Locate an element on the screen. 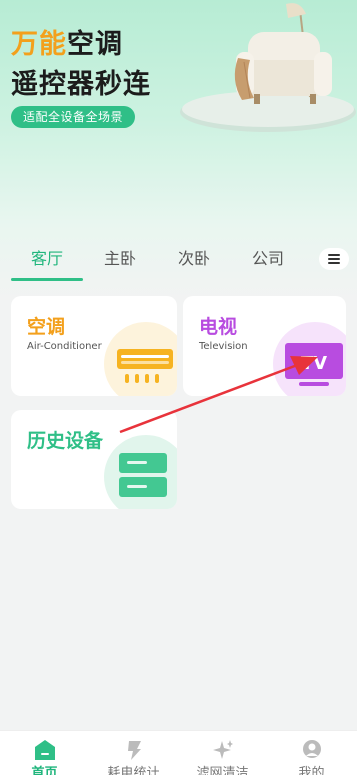 The height and width of the screenshot is (775, 357). hero-title-highlight: 万能 is located at coordinates (39, 44).